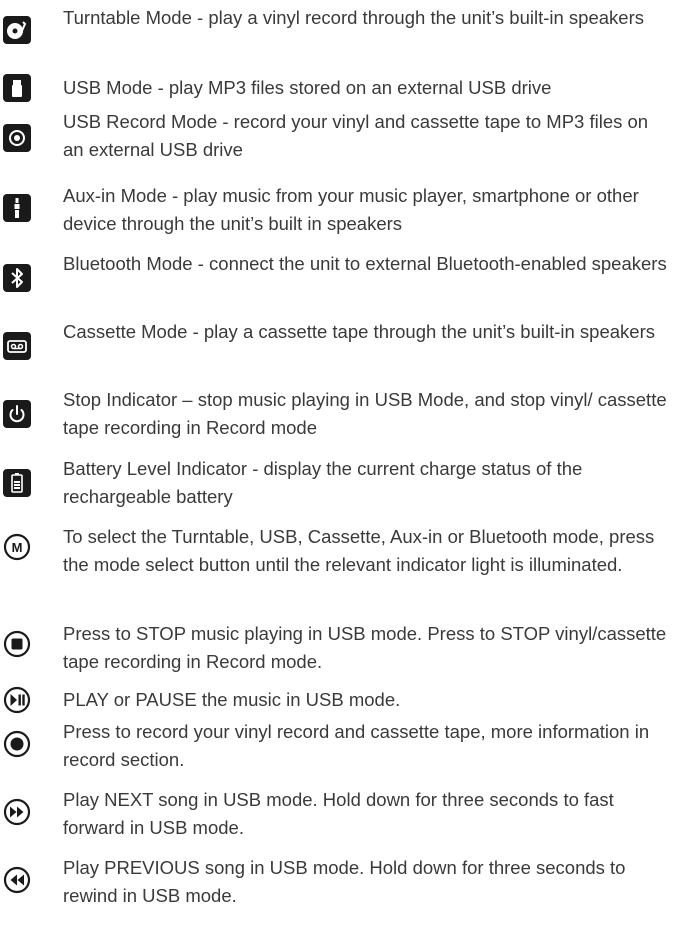 Image resolution: width=677 pixels, height=928 pixels. What do you see at coordinates (17, 346) in the screenshot?
I see `cassette-icon` at bounding box center [17, 346].